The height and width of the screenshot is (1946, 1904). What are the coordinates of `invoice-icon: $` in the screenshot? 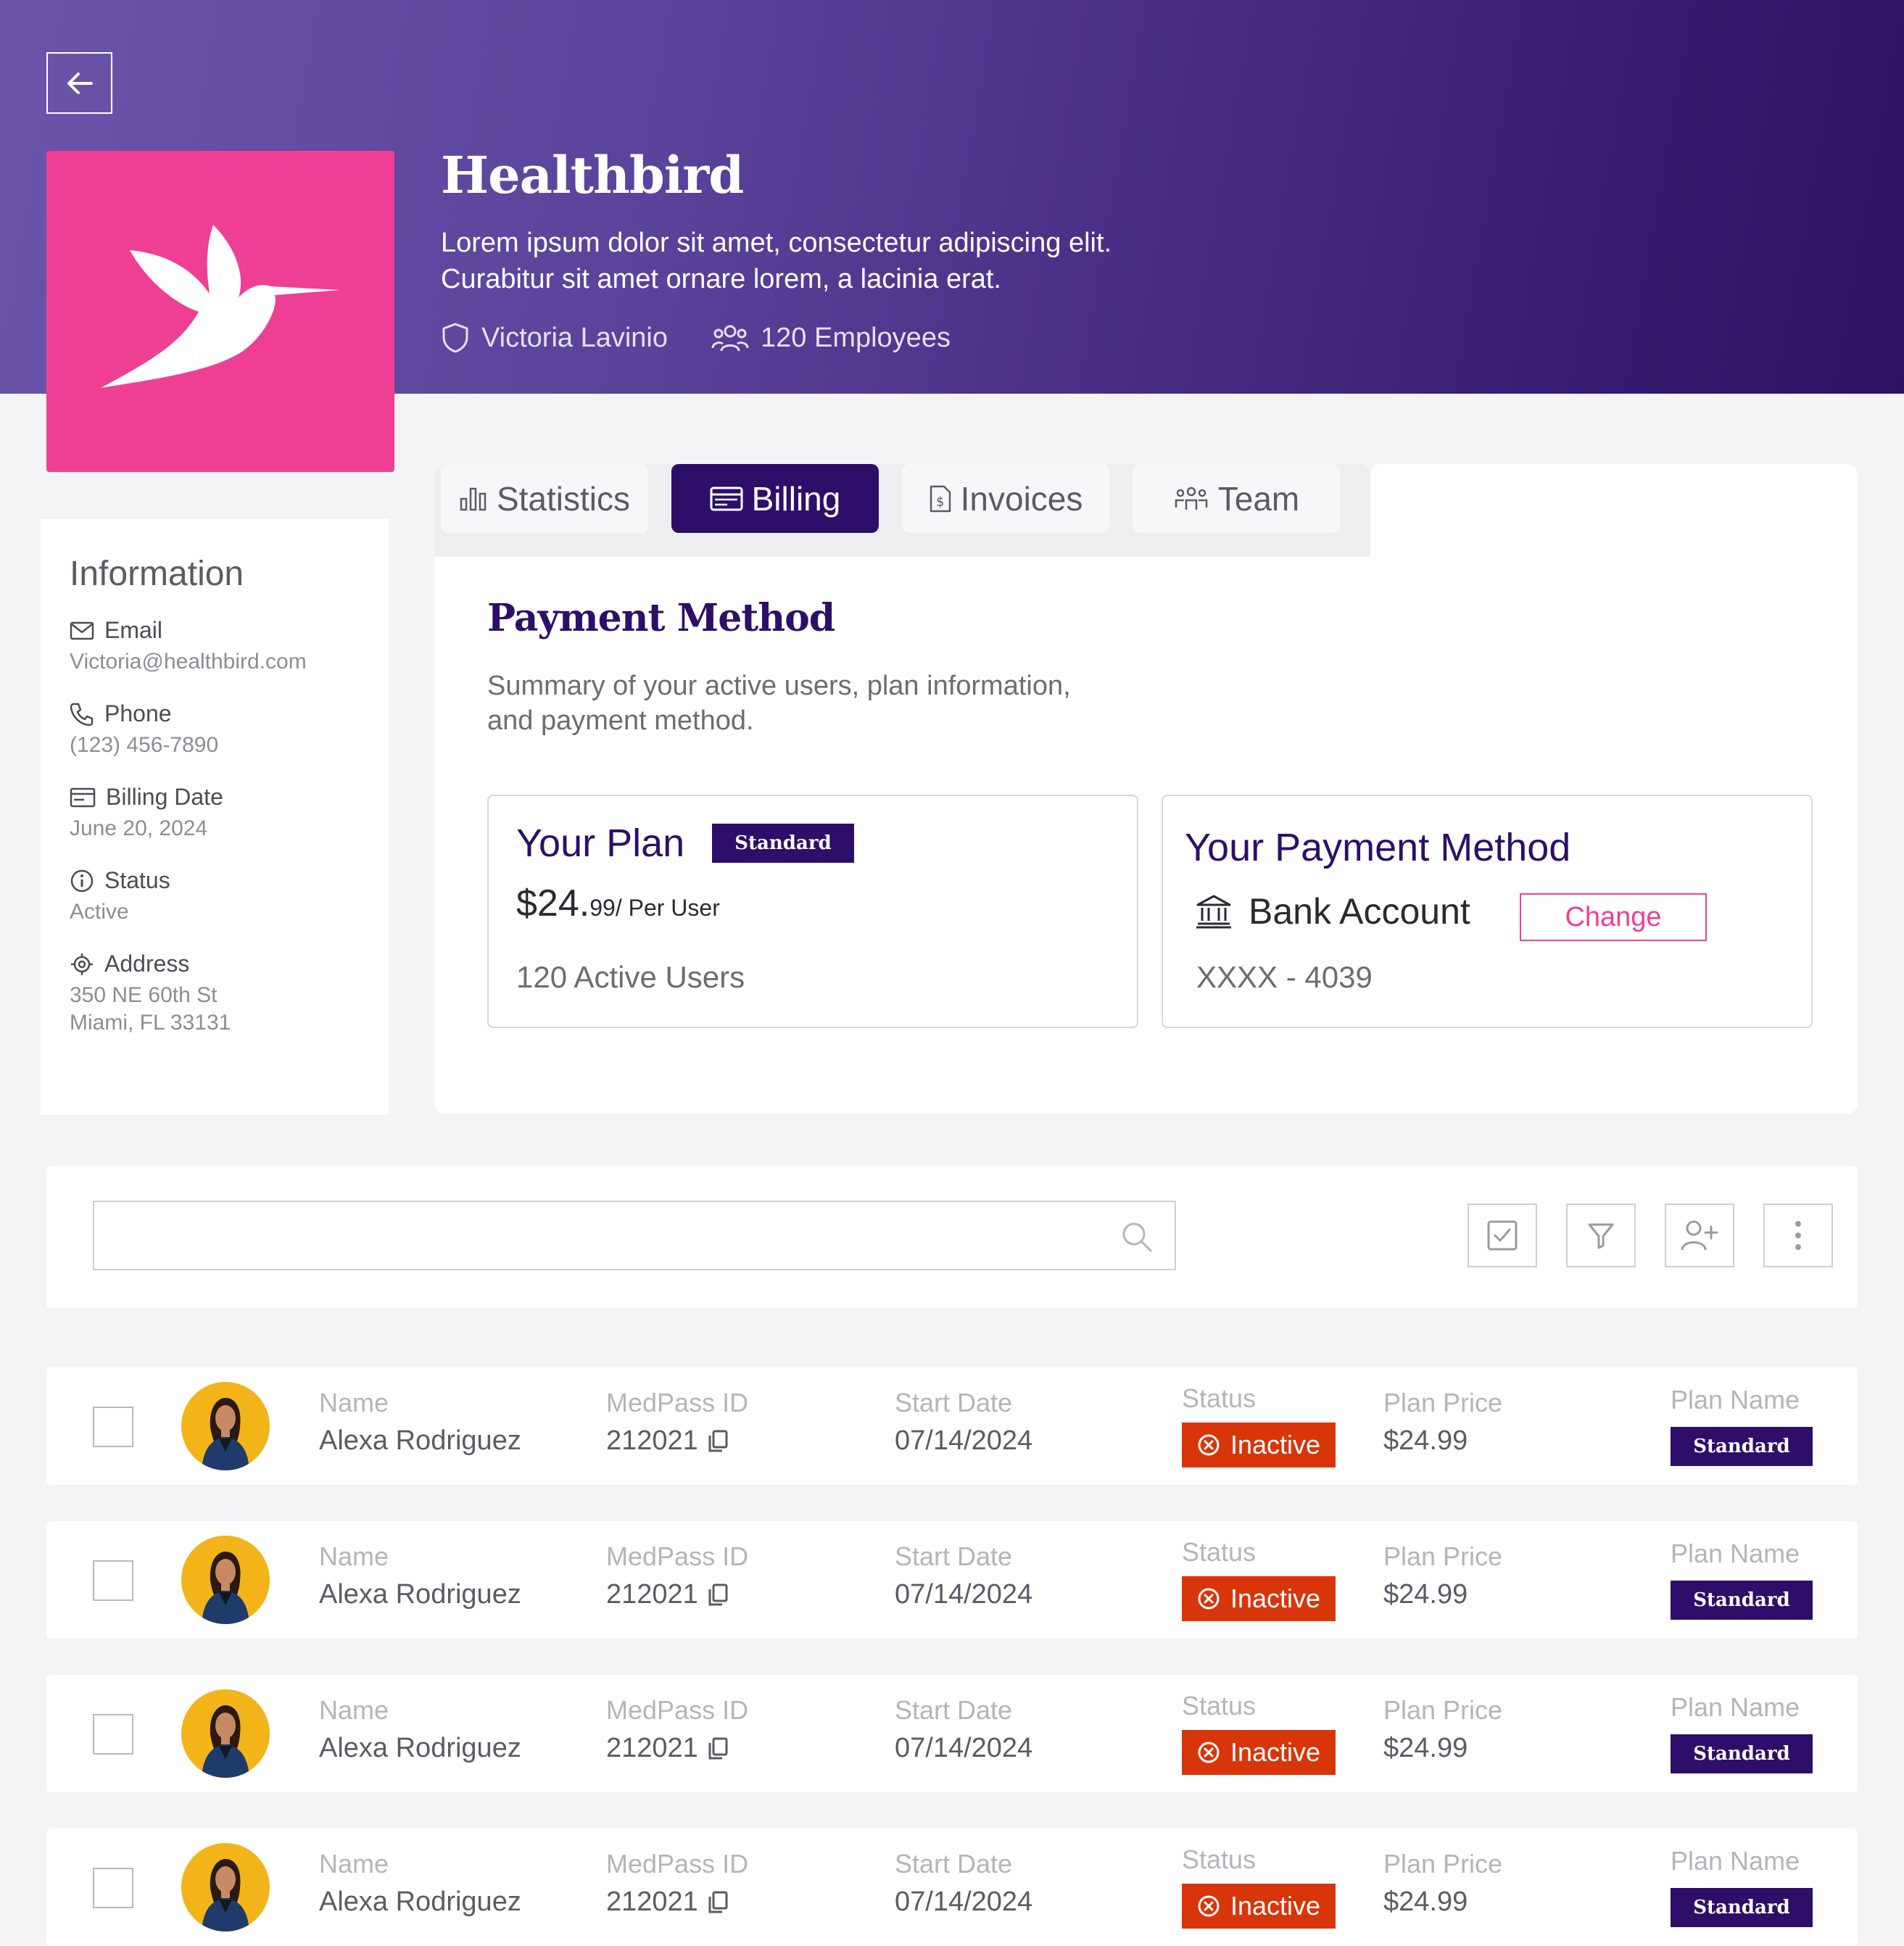 It's located at (940, 498).